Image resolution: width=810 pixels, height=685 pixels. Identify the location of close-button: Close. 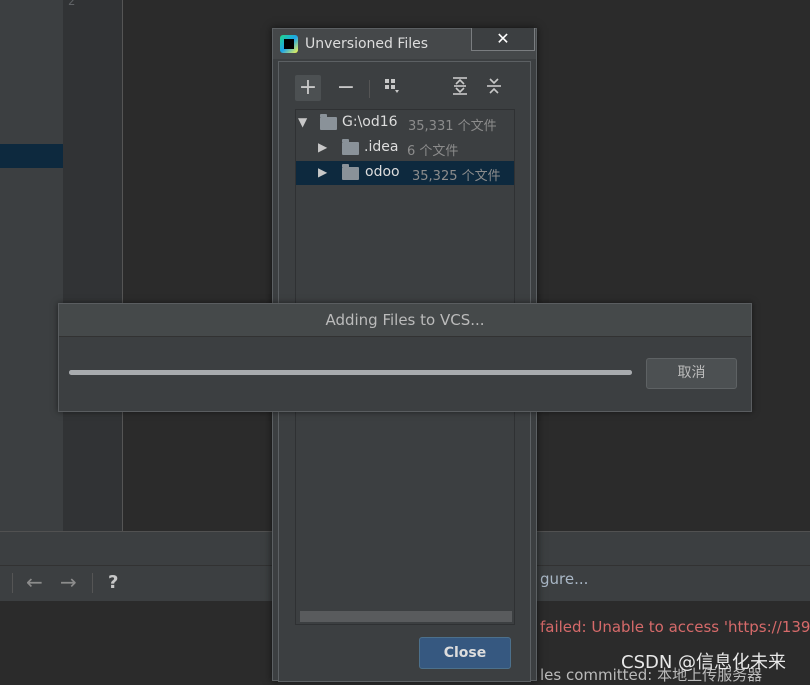
(465, 653).